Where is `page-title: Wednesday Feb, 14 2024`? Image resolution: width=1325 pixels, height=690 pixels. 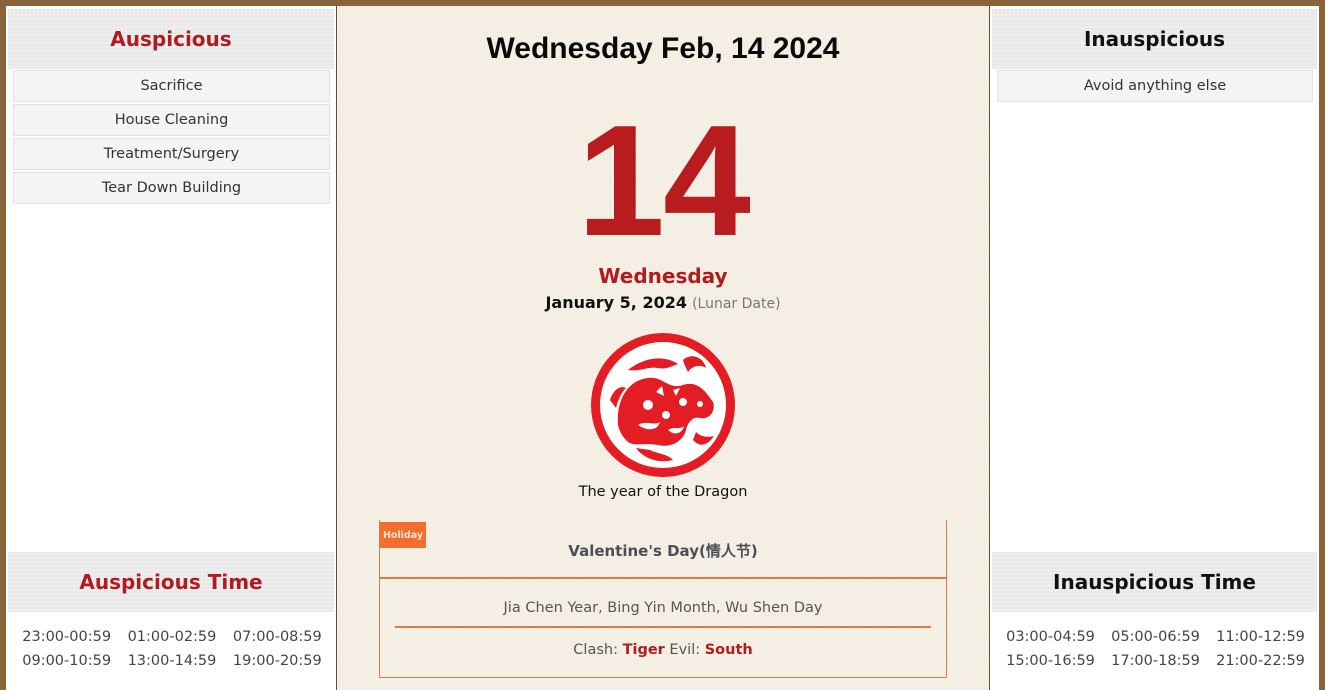
page-title: Wednesday Feb, 14 2024 is located at coordinates (663, 48).